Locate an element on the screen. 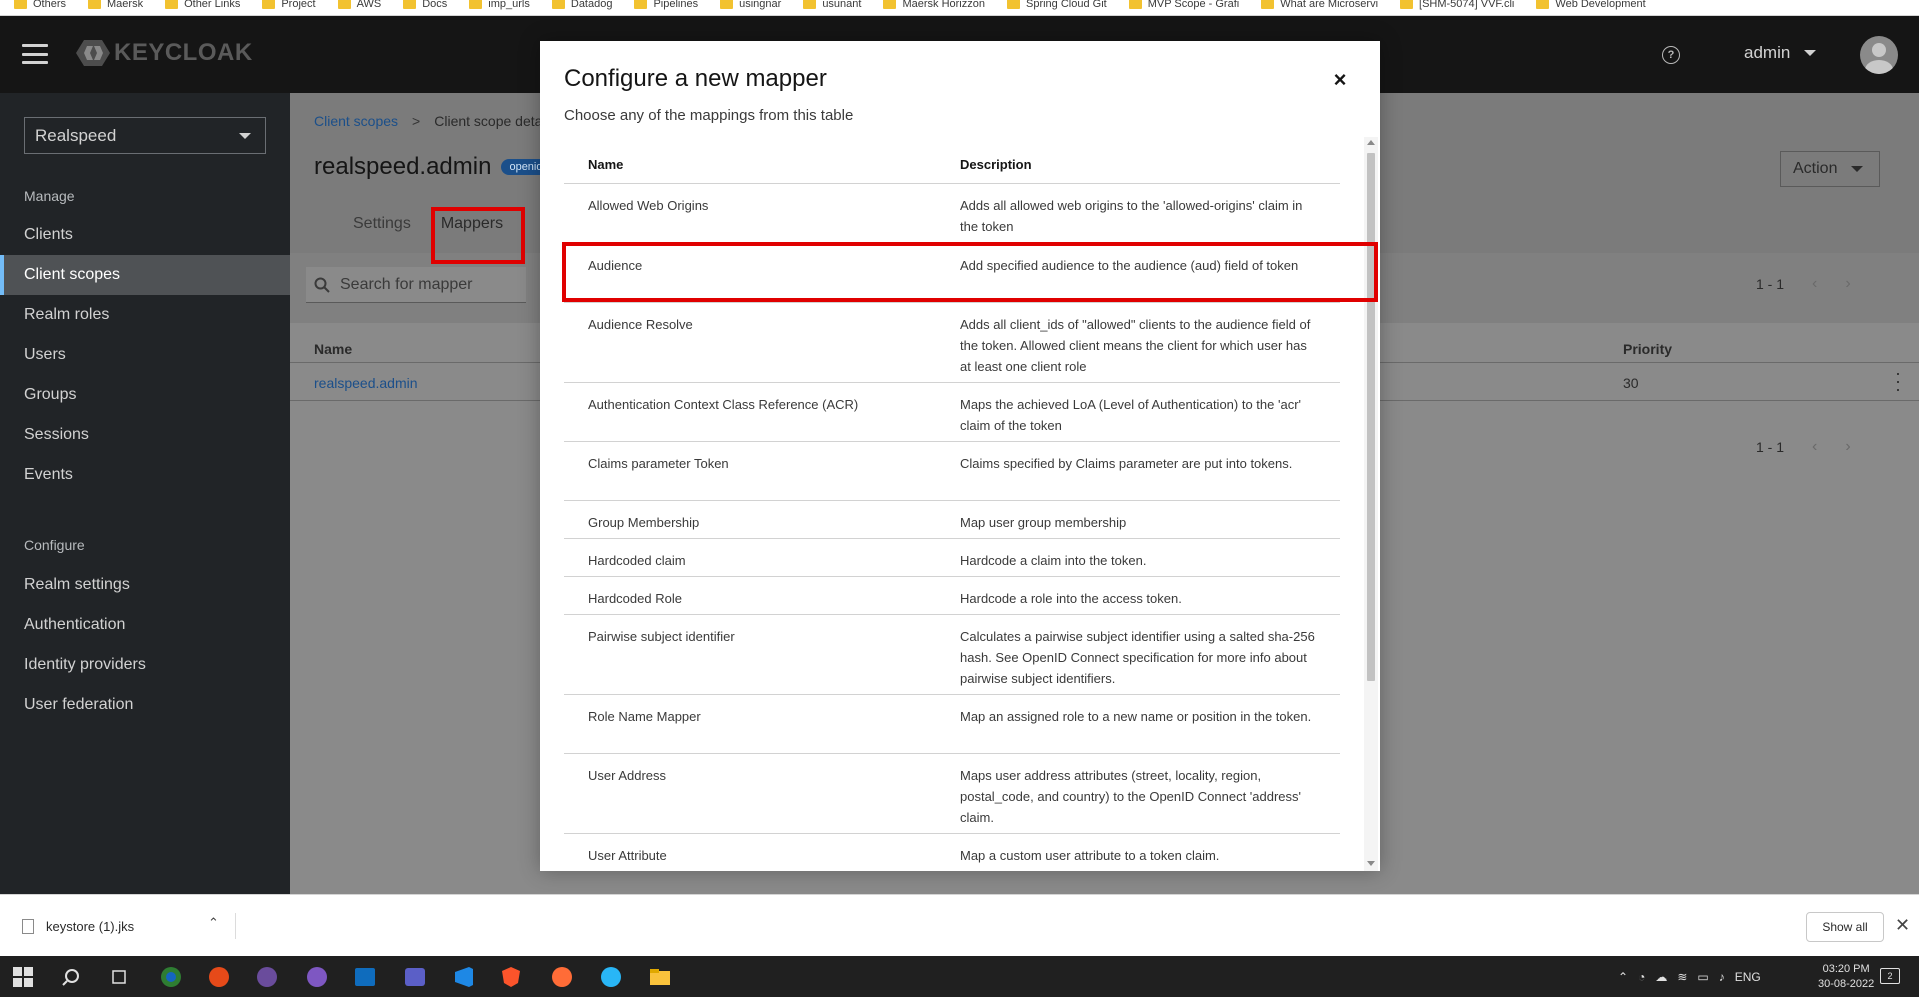 This screenshot has height=997, width=1919. sidebar-item-authentication: Authentication is located at coordinates (145, 625).